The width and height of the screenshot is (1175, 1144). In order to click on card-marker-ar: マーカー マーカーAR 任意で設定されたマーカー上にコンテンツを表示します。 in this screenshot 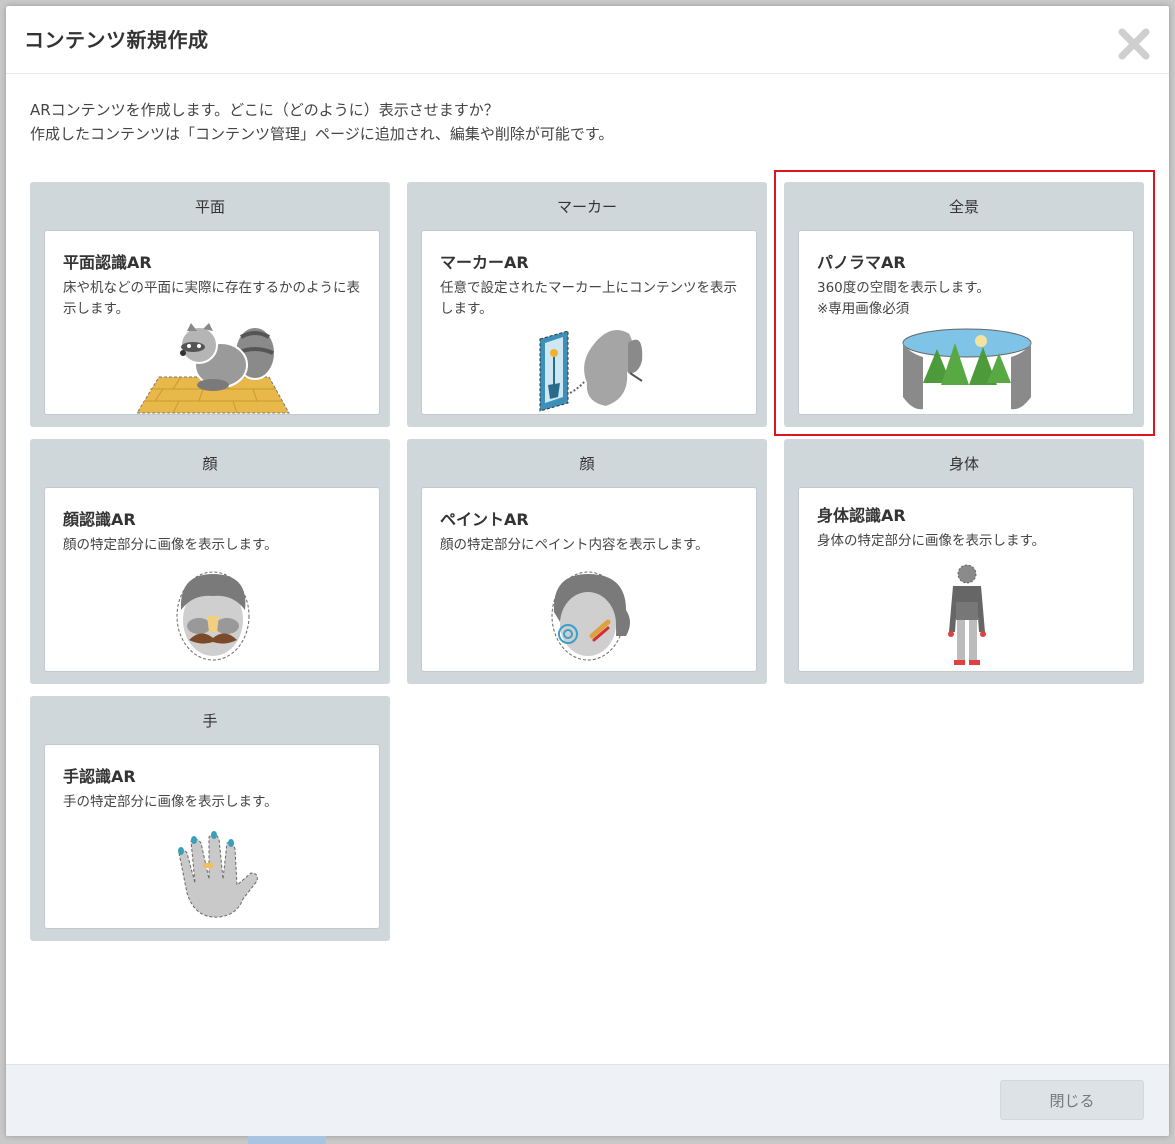, I will do `click(587, 304)`.